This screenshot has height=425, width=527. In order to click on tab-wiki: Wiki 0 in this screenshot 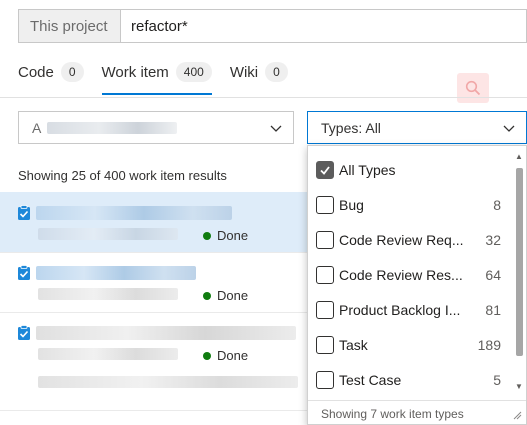, I will do `click(259, 72)`.